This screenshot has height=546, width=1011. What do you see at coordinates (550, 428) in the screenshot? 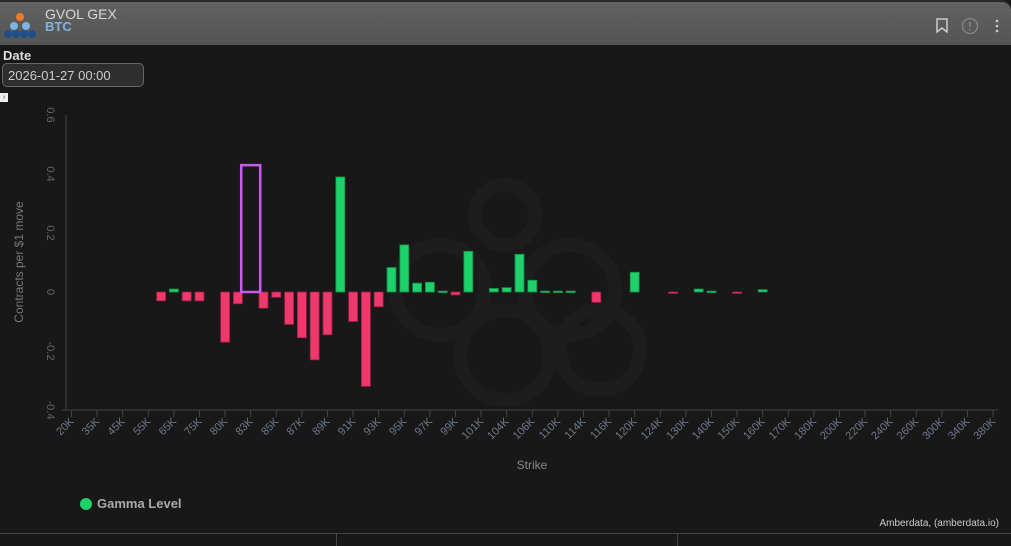
I see `x-tick-label: 110K` at bounding box center [550, 428].